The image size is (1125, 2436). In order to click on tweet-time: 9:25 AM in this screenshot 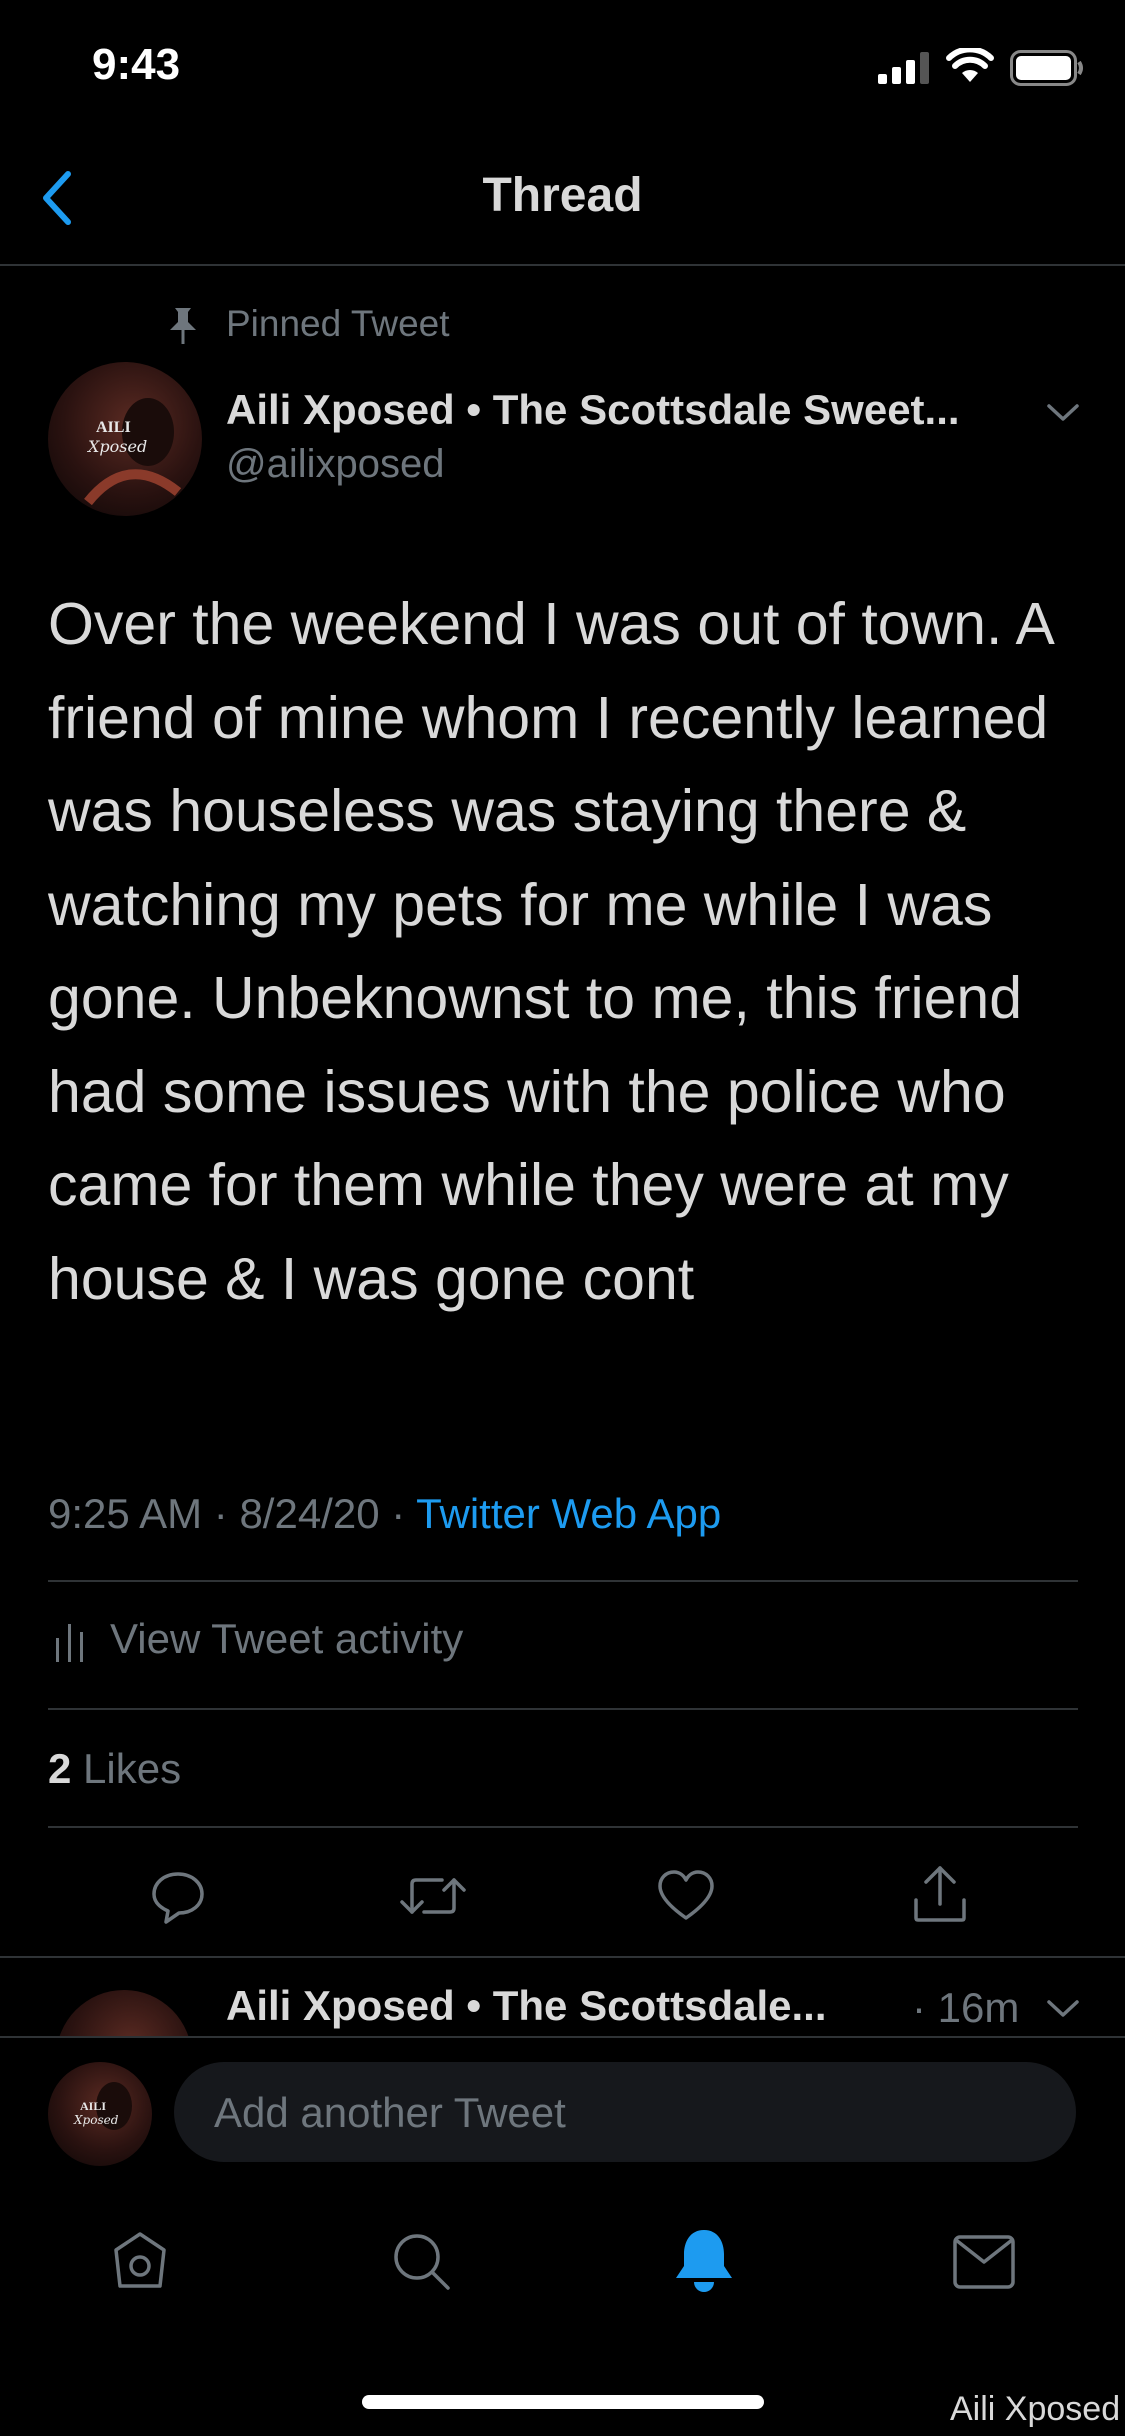, I will do `click(125, 1513)`.